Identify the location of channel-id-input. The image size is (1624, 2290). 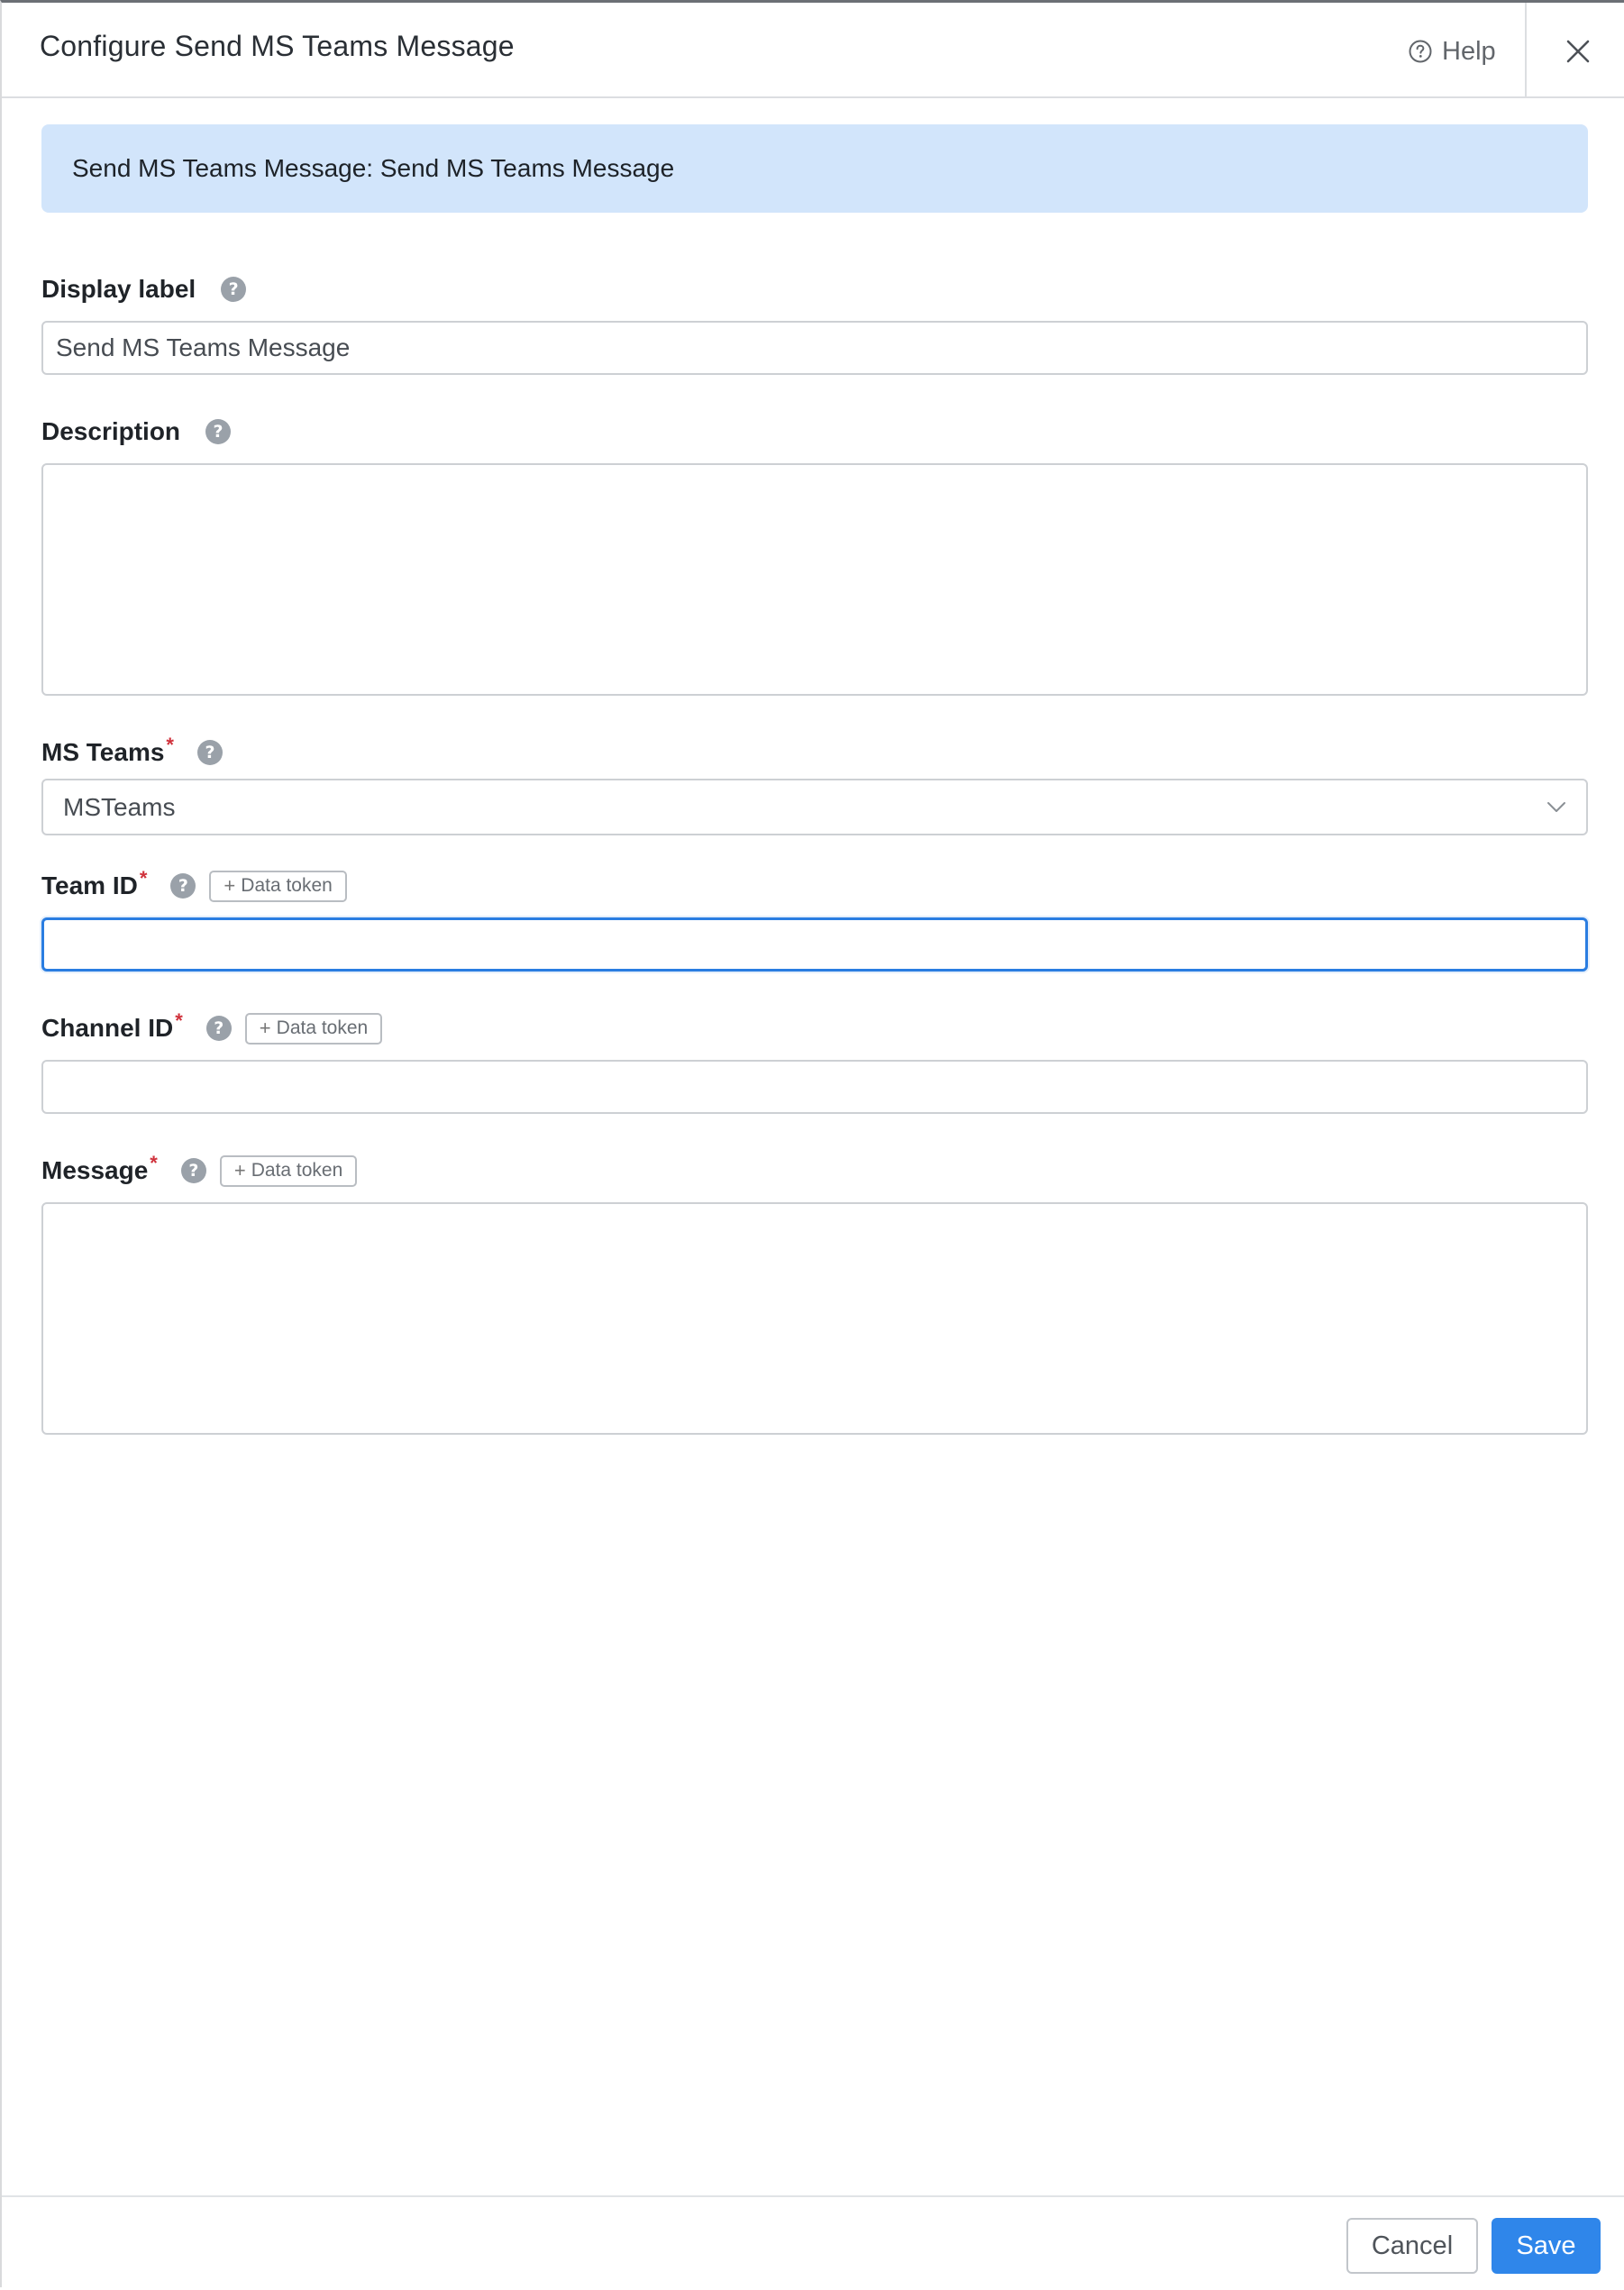
(814, 1087).